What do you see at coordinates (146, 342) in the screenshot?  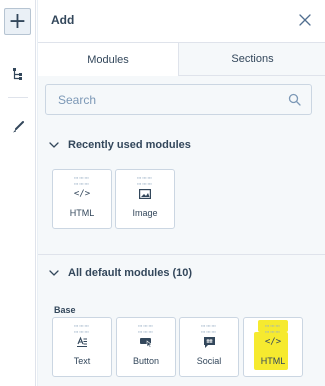 I see `button-icon` at bounding box center [146, 342].